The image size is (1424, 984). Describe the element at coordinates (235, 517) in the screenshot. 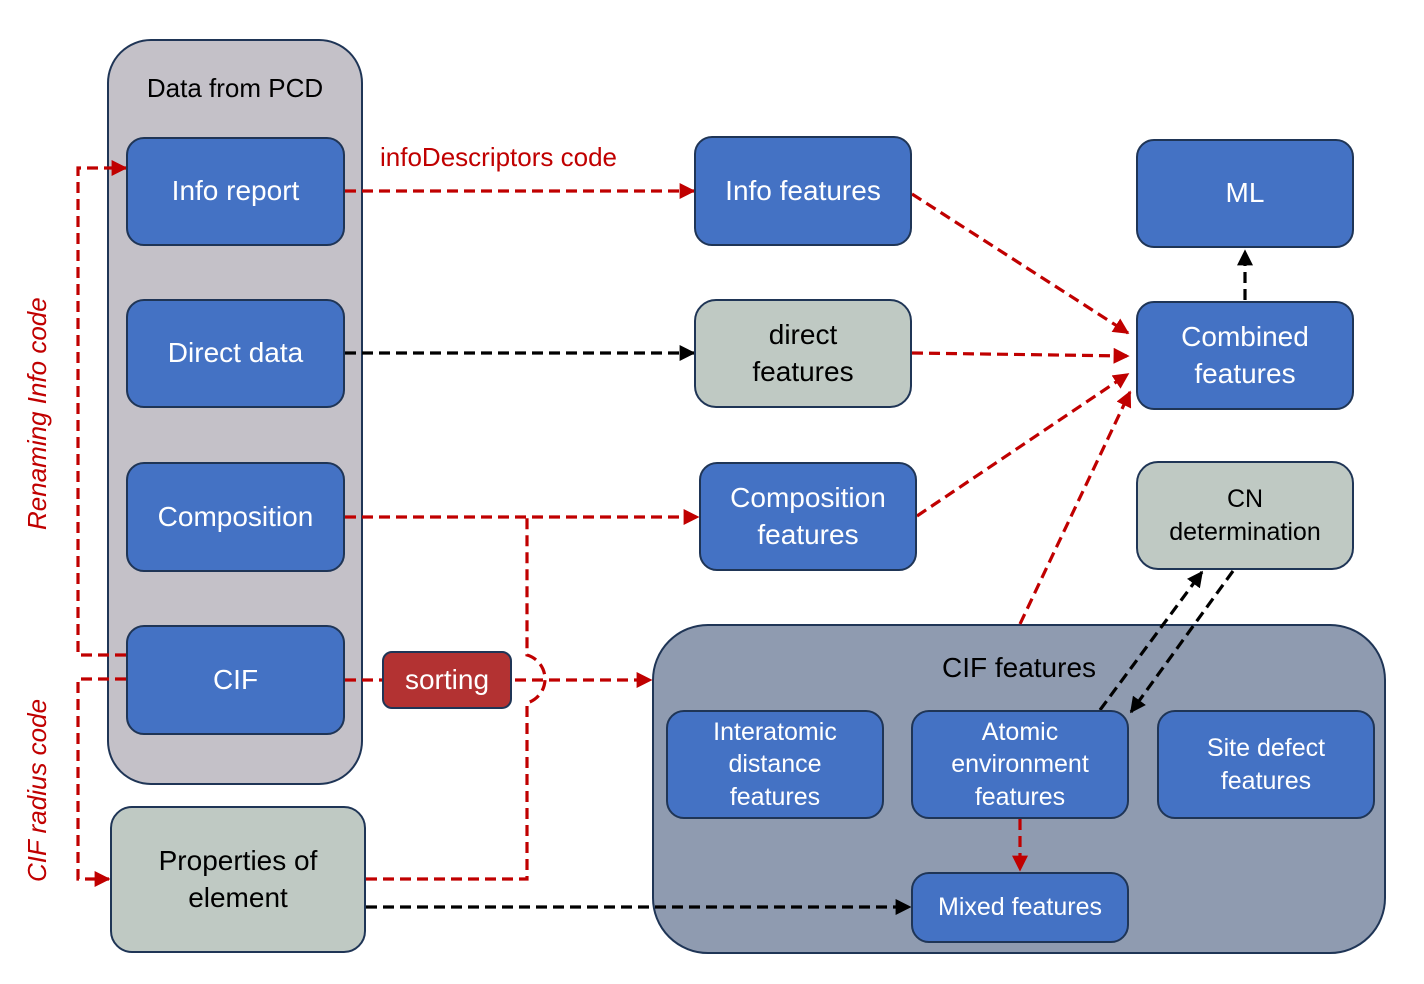

I see `node-composition: Composition` at that location.